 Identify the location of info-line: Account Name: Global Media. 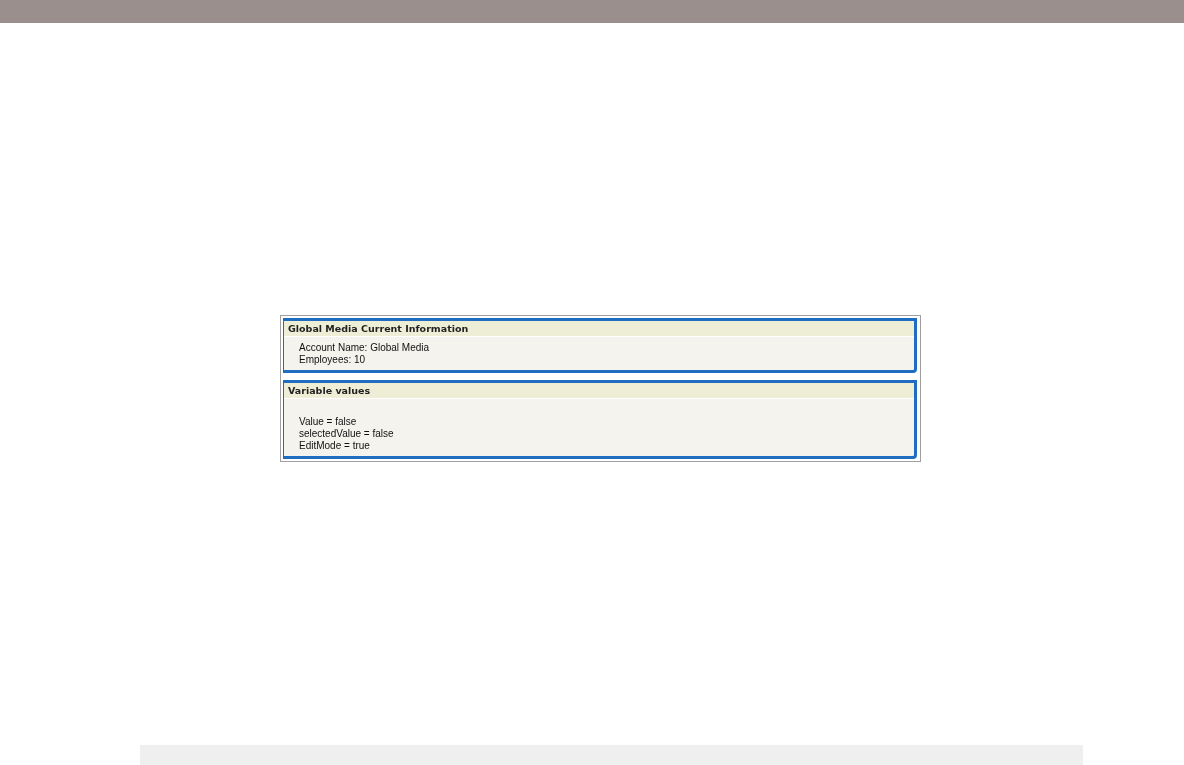
(365, 348).